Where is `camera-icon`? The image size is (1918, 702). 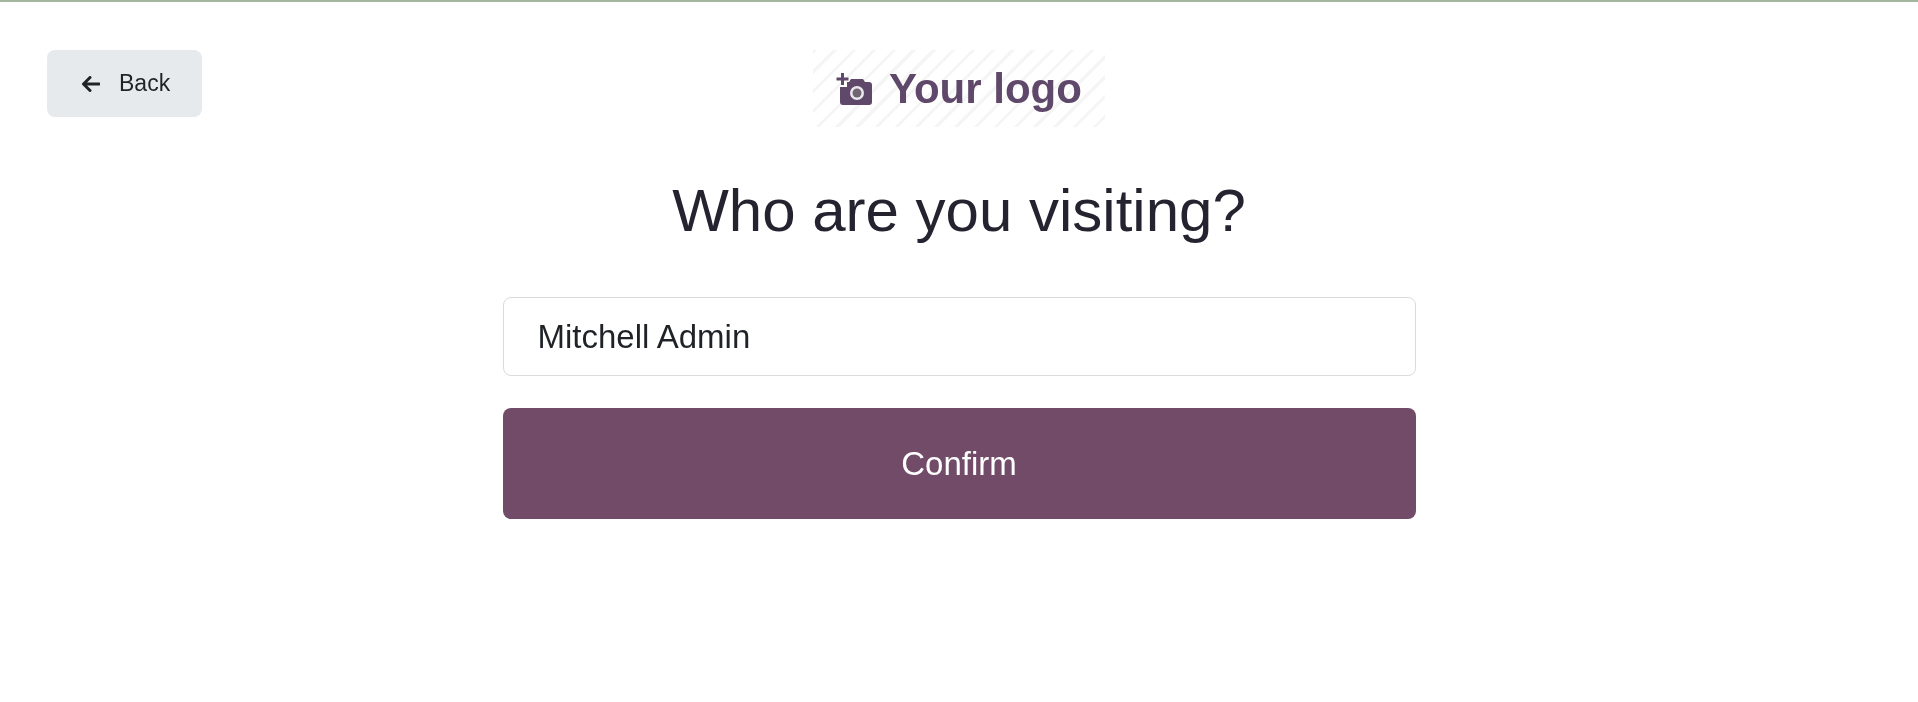 camera-icon is located at coordinates (854, 88).